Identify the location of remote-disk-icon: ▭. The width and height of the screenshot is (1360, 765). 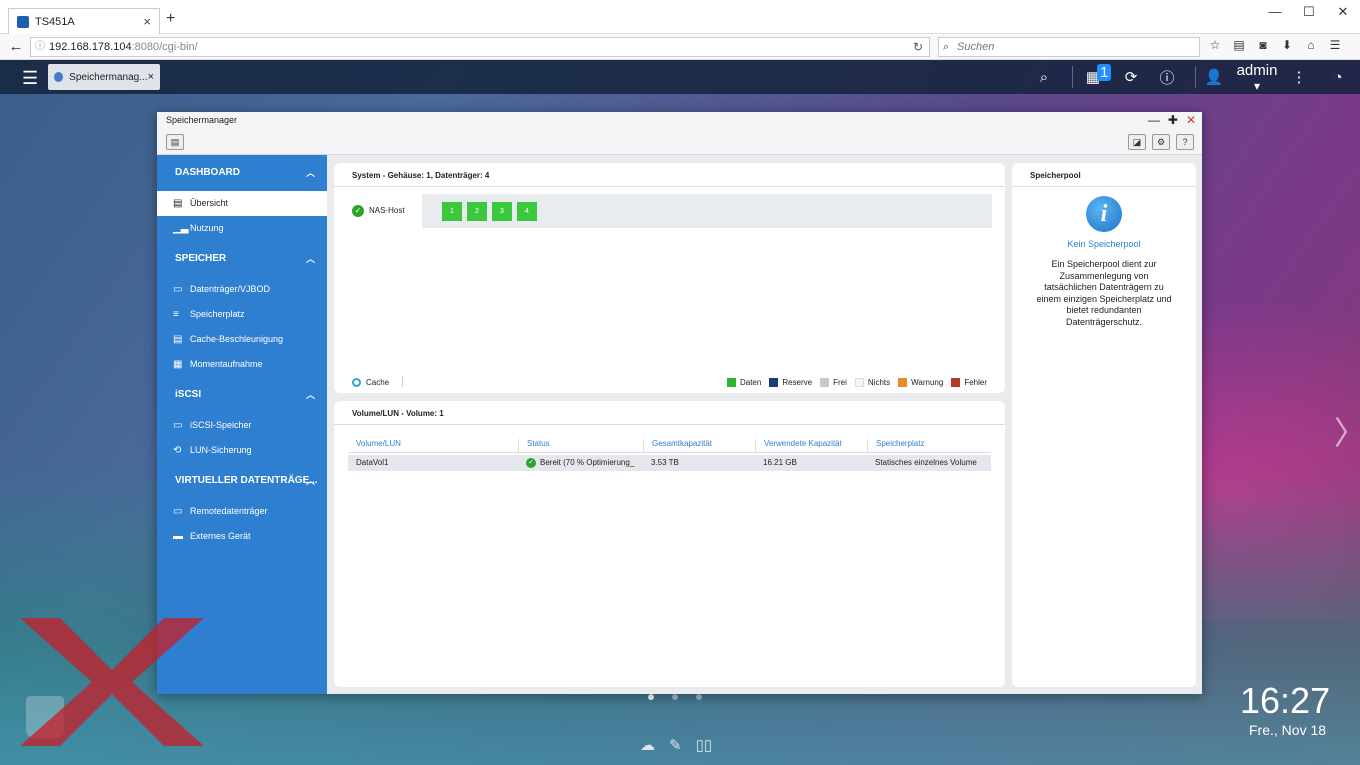
(178, 511).